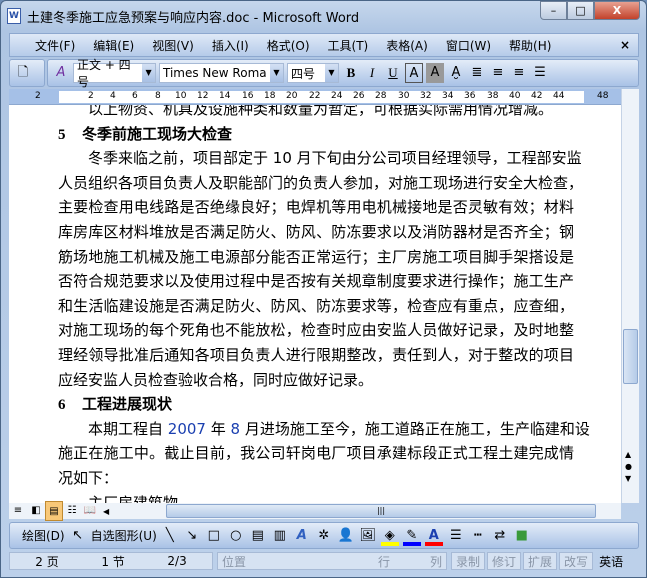 This screenshot has height=578, width=647. What do you see at coordinates (78, 536) in the screenshot?
I see `select-pointer-icon: ↖` at bounding box center [78, 536].